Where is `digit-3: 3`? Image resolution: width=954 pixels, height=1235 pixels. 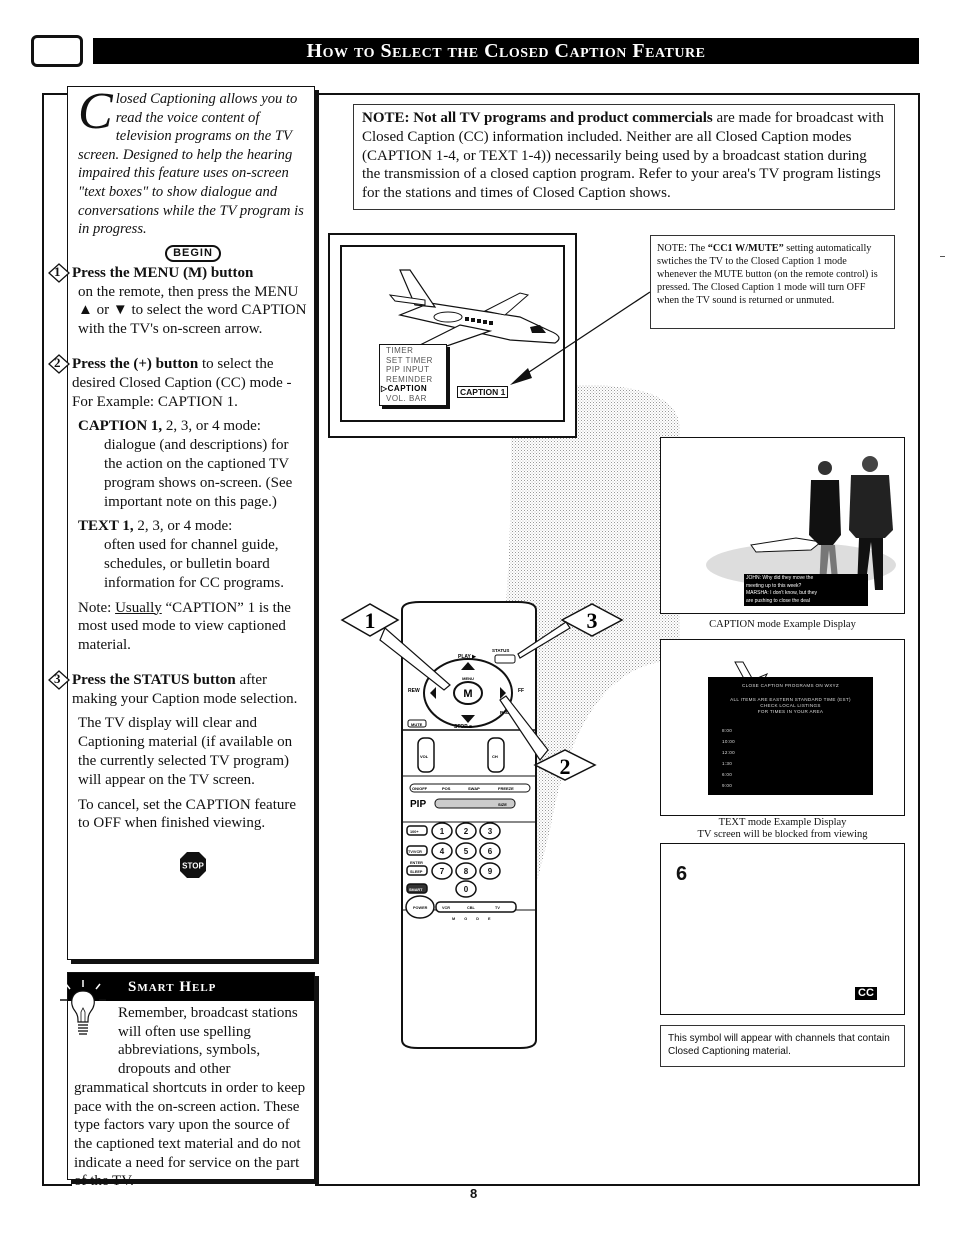
digit-3: 3 is located at coordinates (490, 831).